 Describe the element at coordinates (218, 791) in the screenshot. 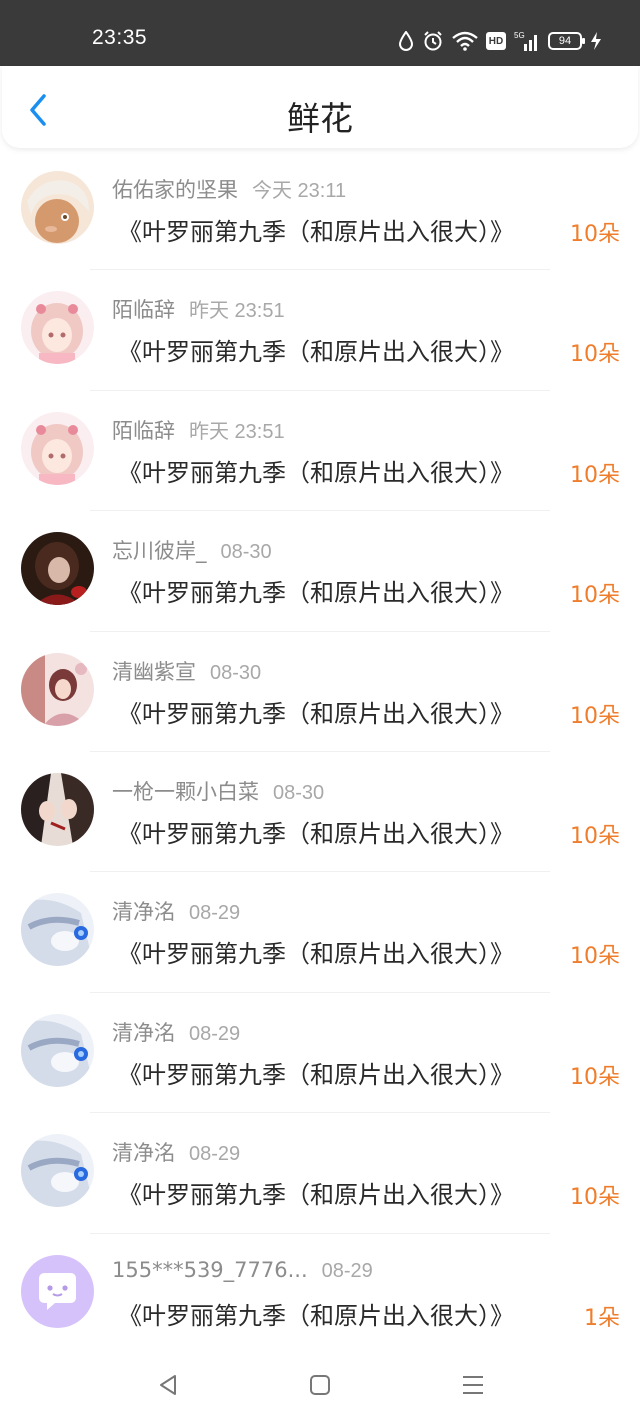

I see `username: 一枪一颗小白菜 08-30` at that location.